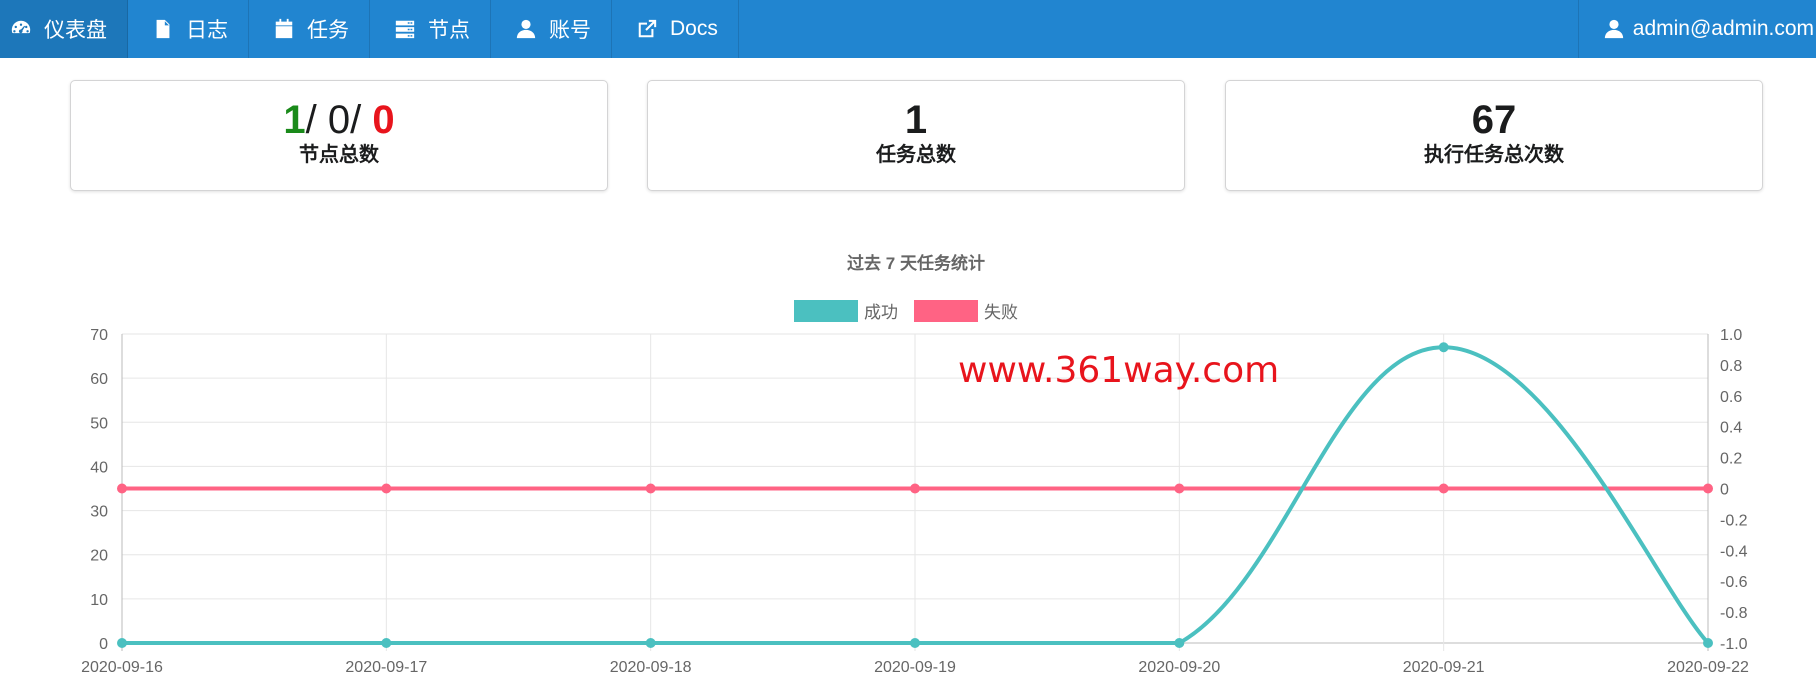 The image size is (1816, 691). I want to click on run-count-card: 67 执行任务总次数, so click(1494, 135).